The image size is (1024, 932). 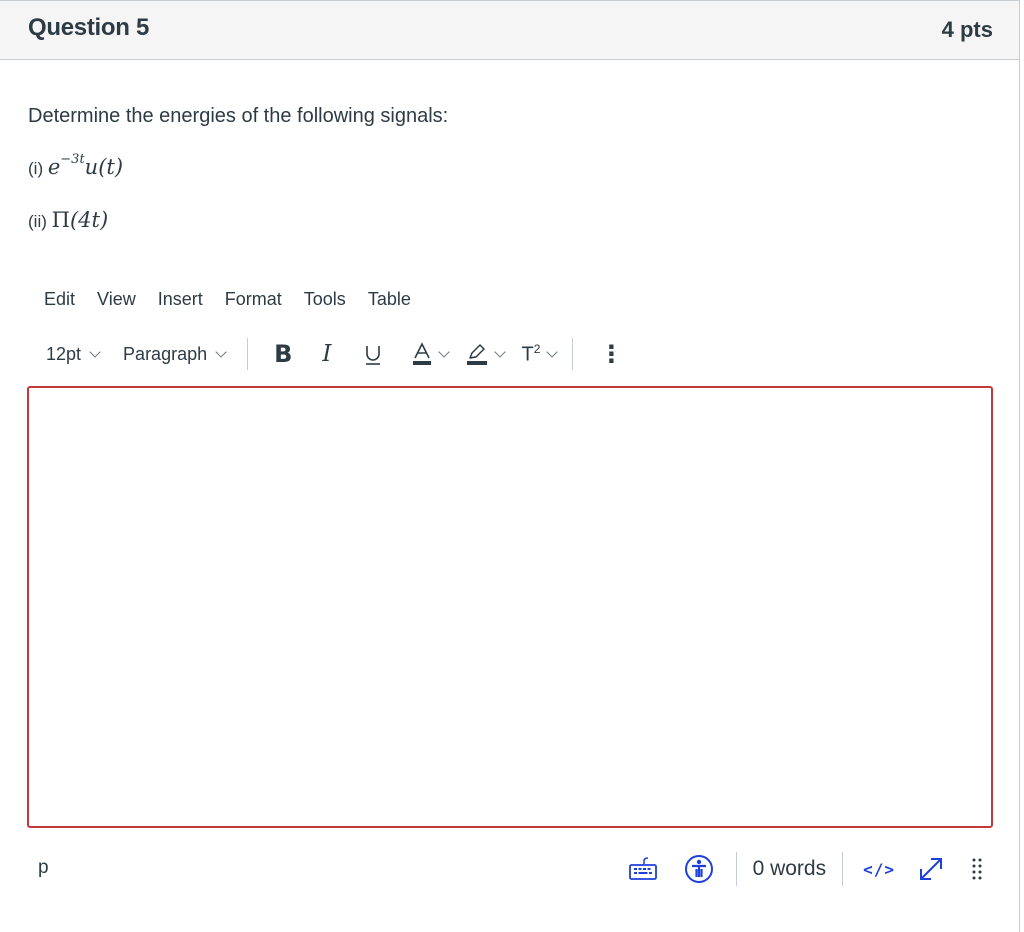 What do you see at coordinates (509, 30) in the screenshot?
I see `question-header: Question 5 4 pts` at bounding box center [509, 30].